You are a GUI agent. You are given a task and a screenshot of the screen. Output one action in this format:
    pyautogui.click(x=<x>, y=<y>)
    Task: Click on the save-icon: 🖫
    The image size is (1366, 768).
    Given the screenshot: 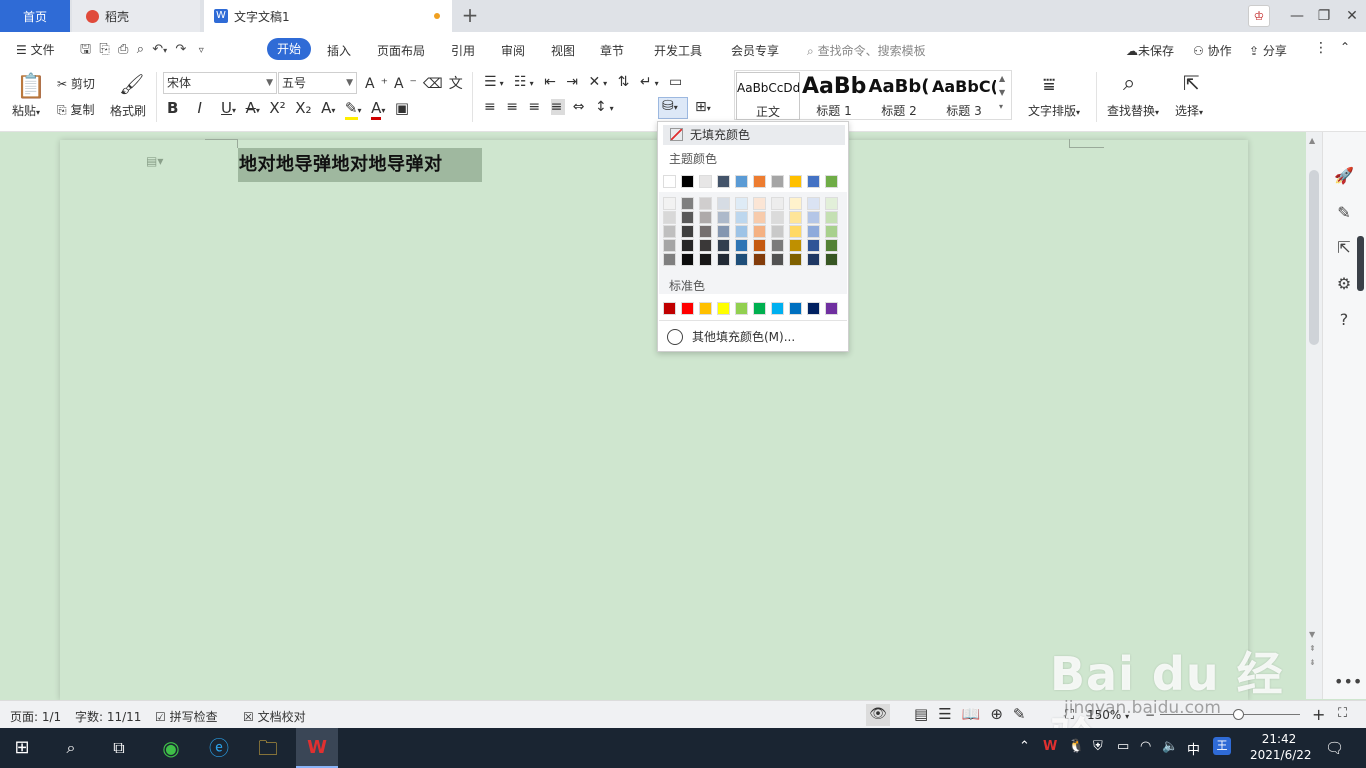 What is the action you would take?
    pyautogui.click(x=85, y=49)
    